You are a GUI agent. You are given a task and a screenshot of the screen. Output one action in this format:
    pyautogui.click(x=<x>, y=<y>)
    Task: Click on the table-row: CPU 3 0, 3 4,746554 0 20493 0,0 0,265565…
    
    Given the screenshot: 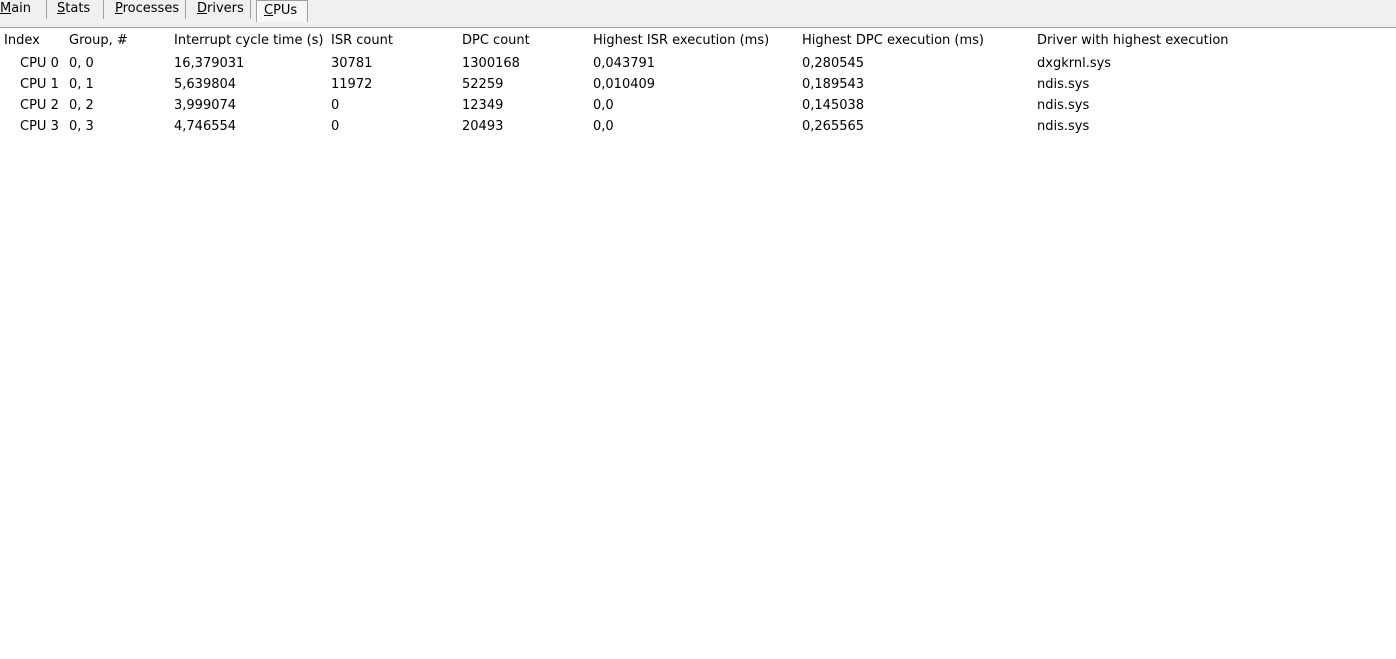 What is the action you would take?
    pyautogui.click(x=698, y=126)
    